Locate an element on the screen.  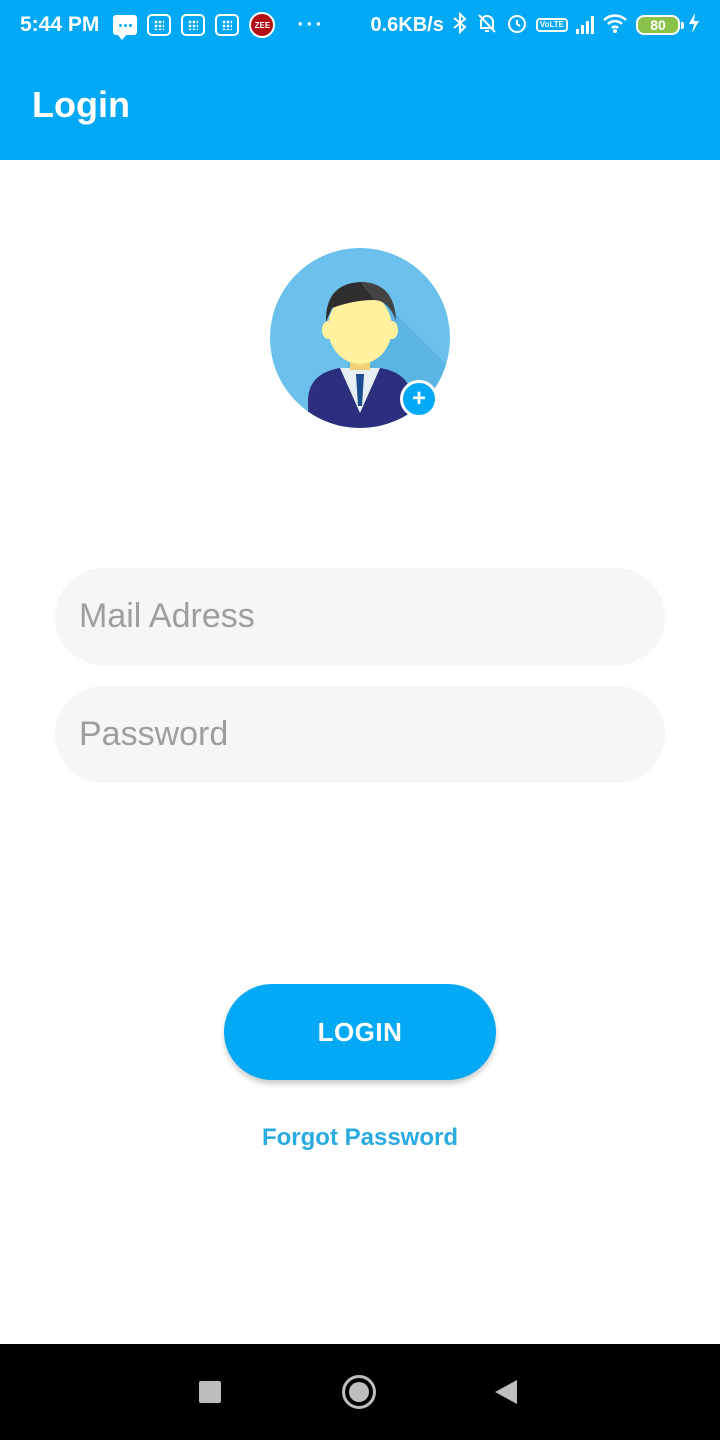
status-left: 5:44 PM ZEE ··· is located at coordinates (172, 26).